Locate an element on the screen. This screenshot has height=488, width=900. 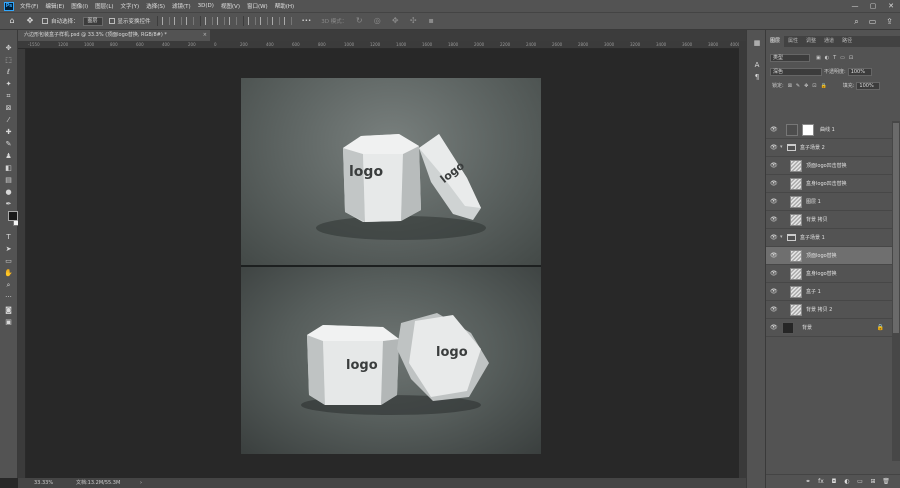
menu-image: 图像(I) is located at coordinates (79, 6).